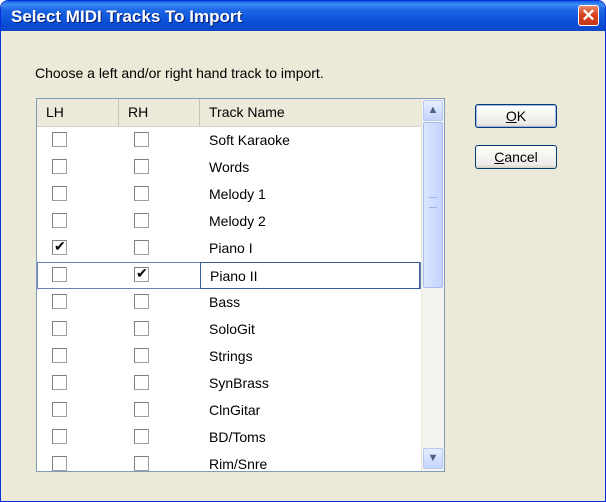 Image resolution: width=606 pixels, height=502 pixels. I want to click on rh-checkbox: ✔, so click(141, 273).